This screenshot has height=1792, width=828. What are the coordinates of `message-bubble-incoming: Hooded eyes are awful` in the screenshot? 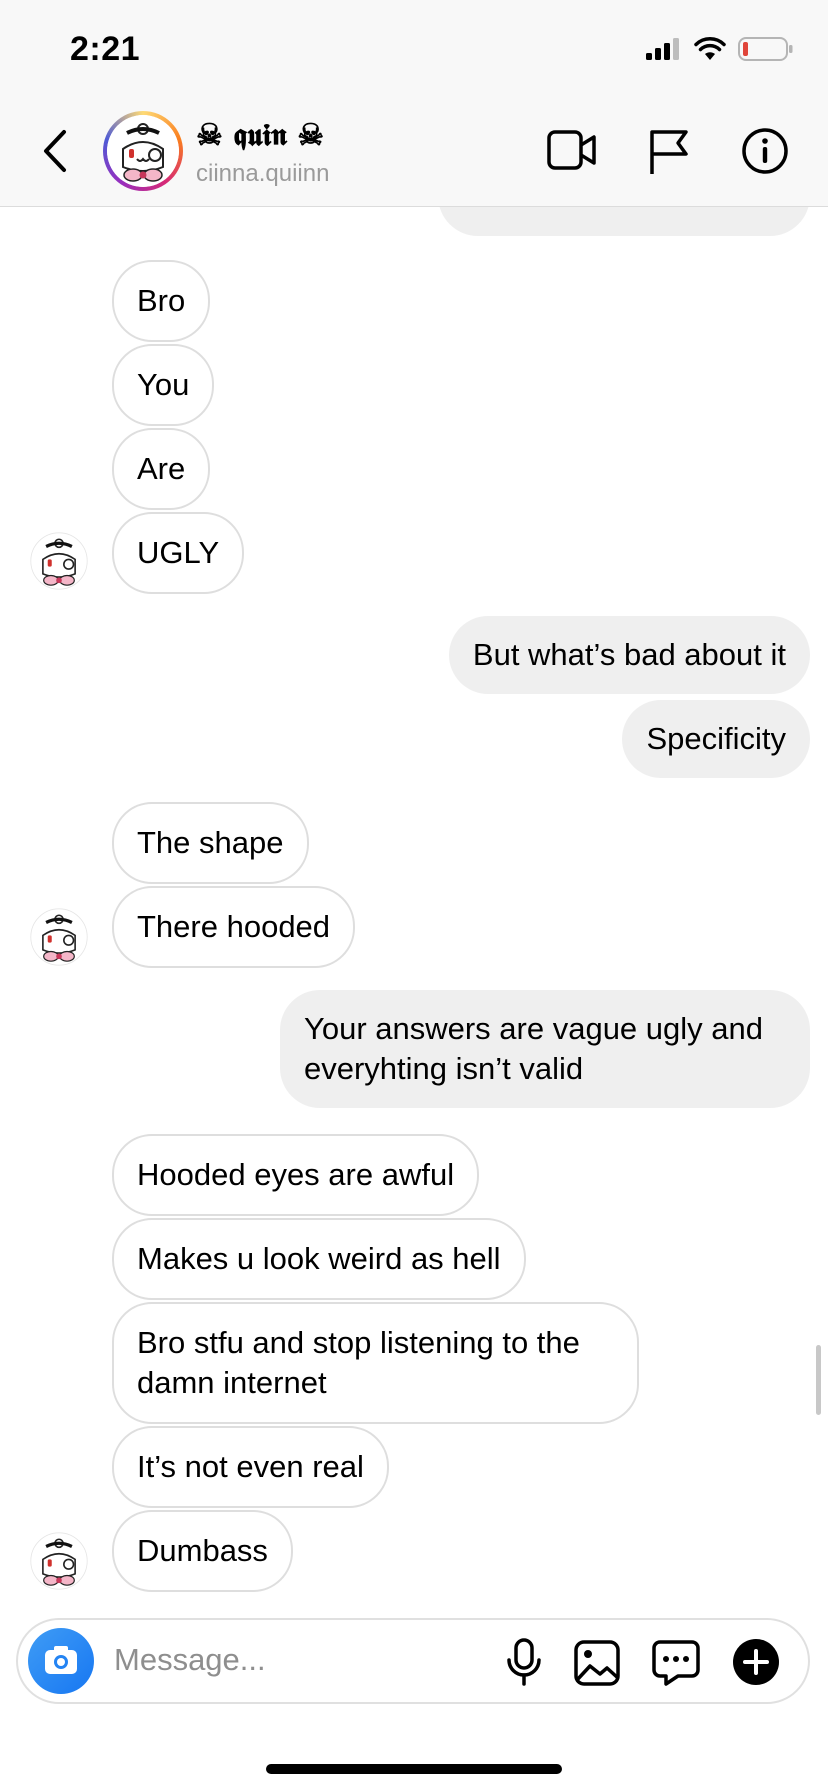 It's located at (296, 1175).